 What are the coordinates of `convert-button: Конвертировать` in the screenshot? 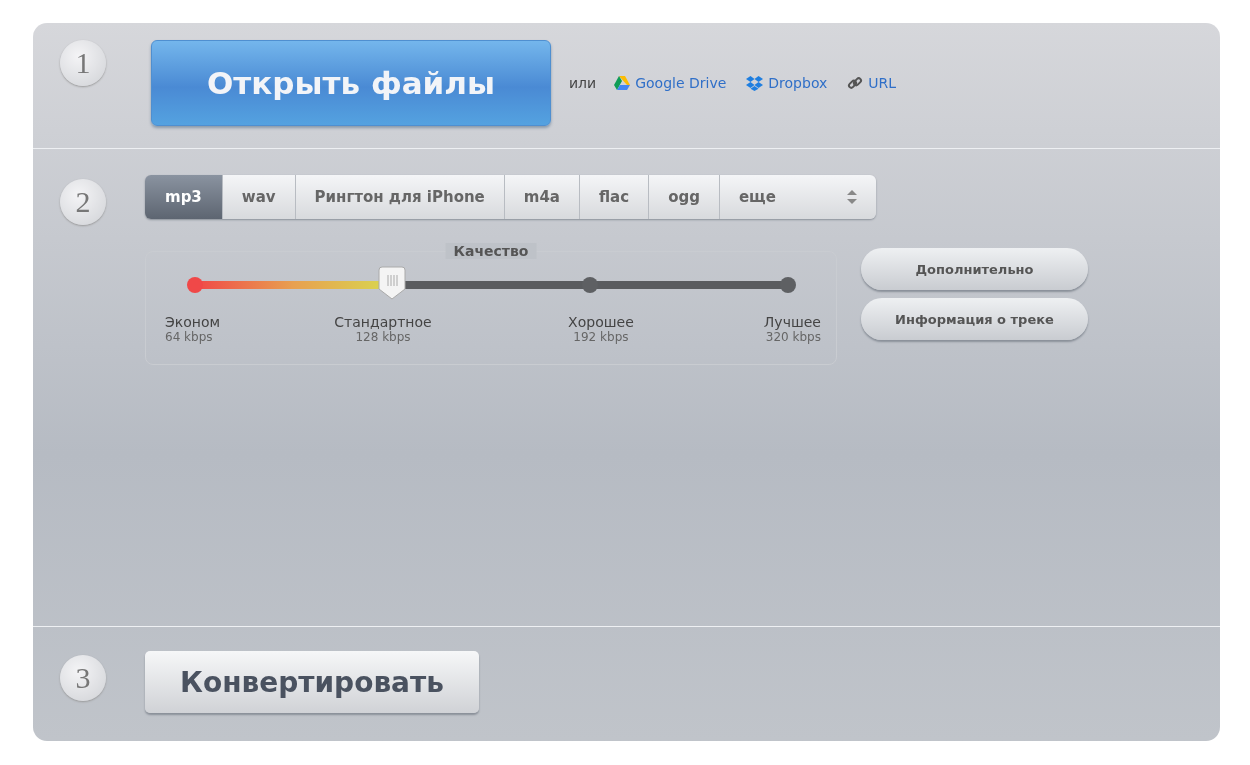 It's located at (312, 682).